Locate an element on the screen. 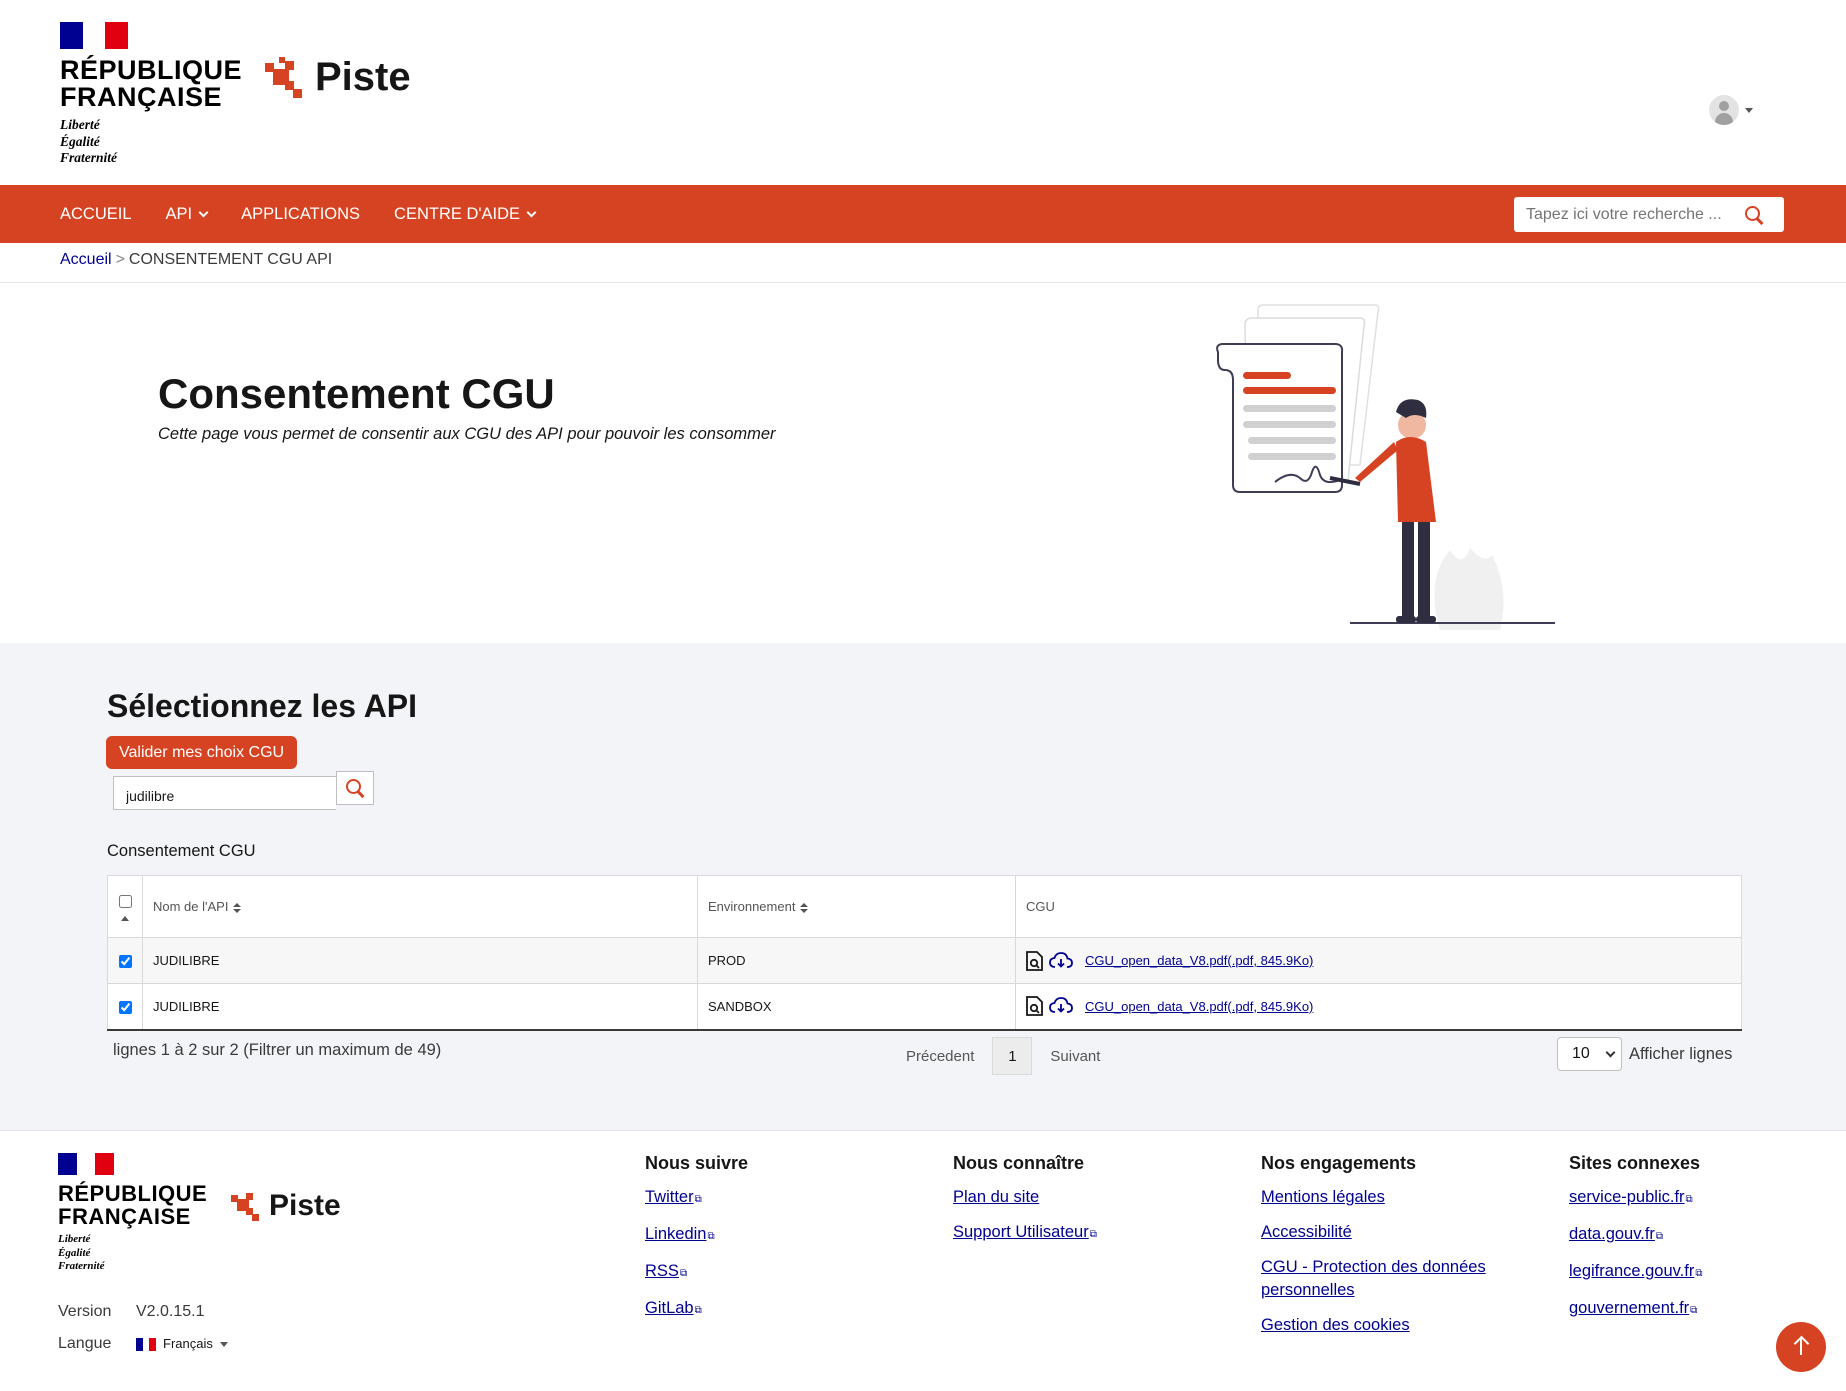  nav-item-accueil: ACCUEIL is located at coordinates (96, 214).